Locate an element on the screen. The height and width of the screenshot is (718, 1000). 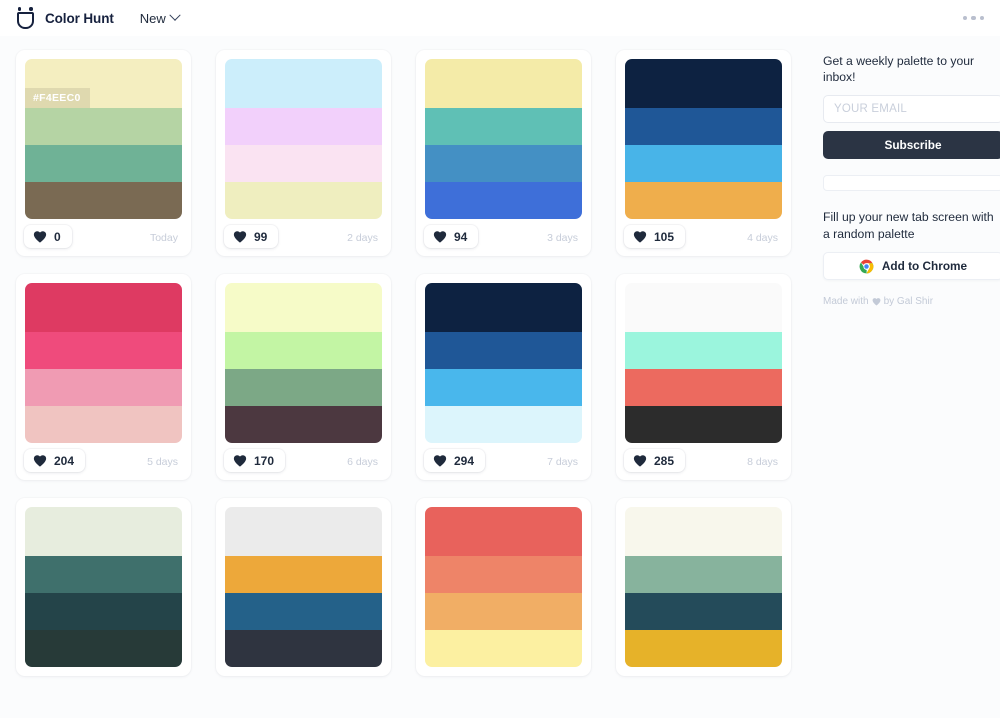
nav-new-dropdown: New is located at coordinates (160, 17).